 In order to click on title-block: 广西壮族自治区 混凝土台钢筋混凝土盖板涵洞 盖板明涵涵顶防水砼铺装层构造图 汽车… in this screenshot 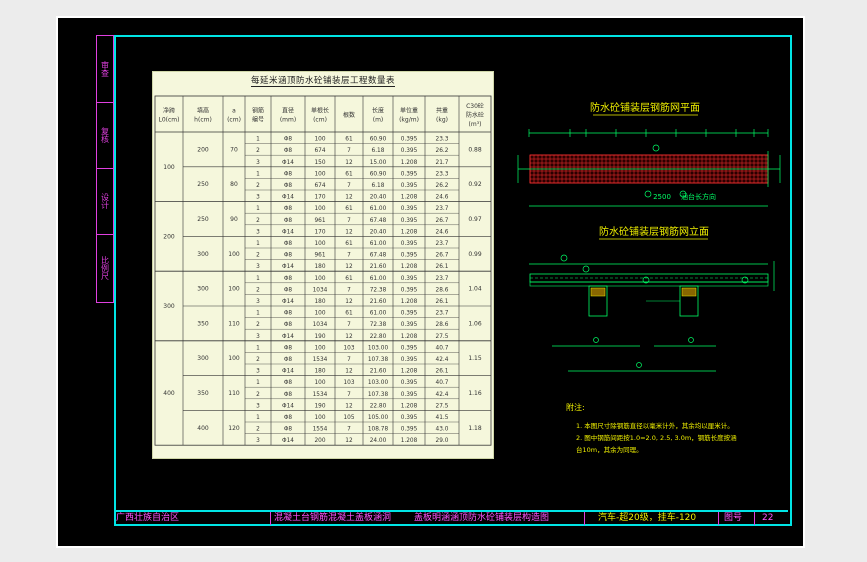, I will do `click(451, 517)`.